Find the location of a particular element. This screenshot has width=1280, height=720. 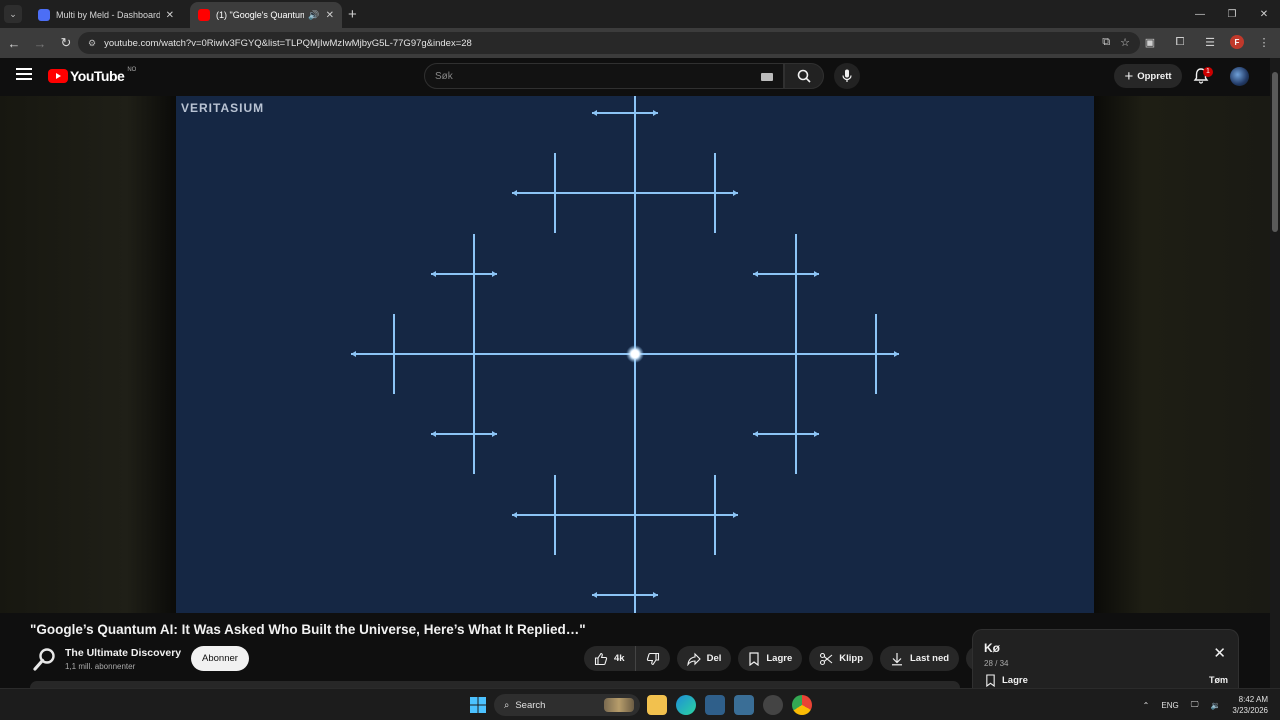

language-indicator: ENG is located at coordinates (1169, 705).